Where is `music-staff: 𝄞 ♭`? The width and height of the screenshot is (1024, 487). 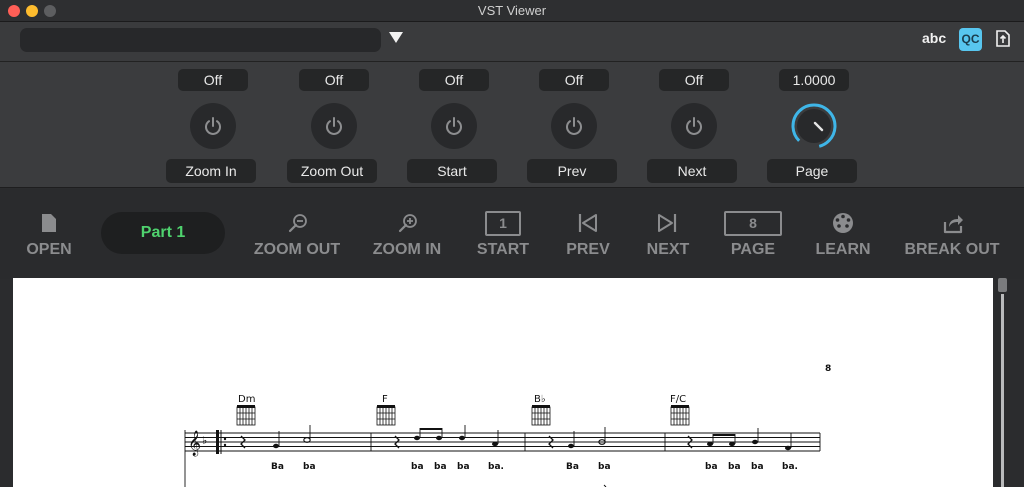
music-staff: 𝄞 ♭ is located at coordinates (502, 446).